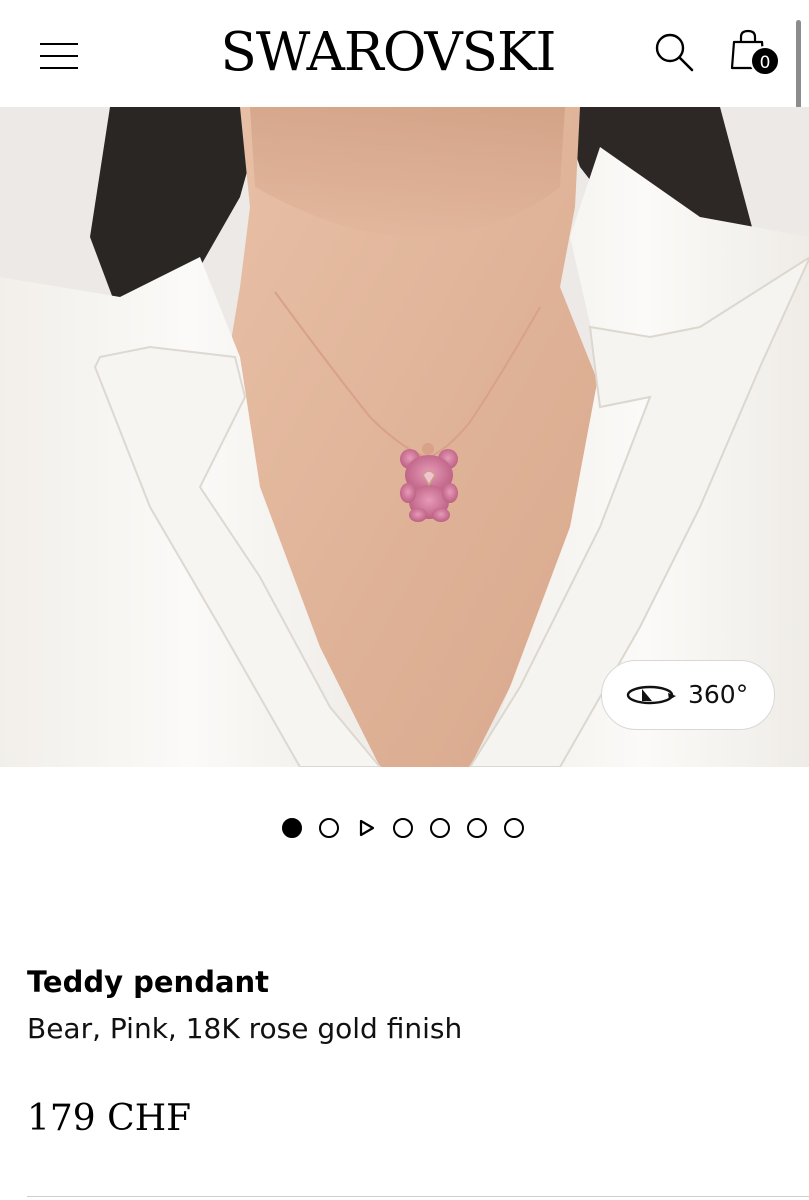 The height and width of the screenshot is (1200, 809). What do you see at coordinates (651, 695) in the screenshot?
I see `rotate-360-icon` at bounding box center [651, 695].